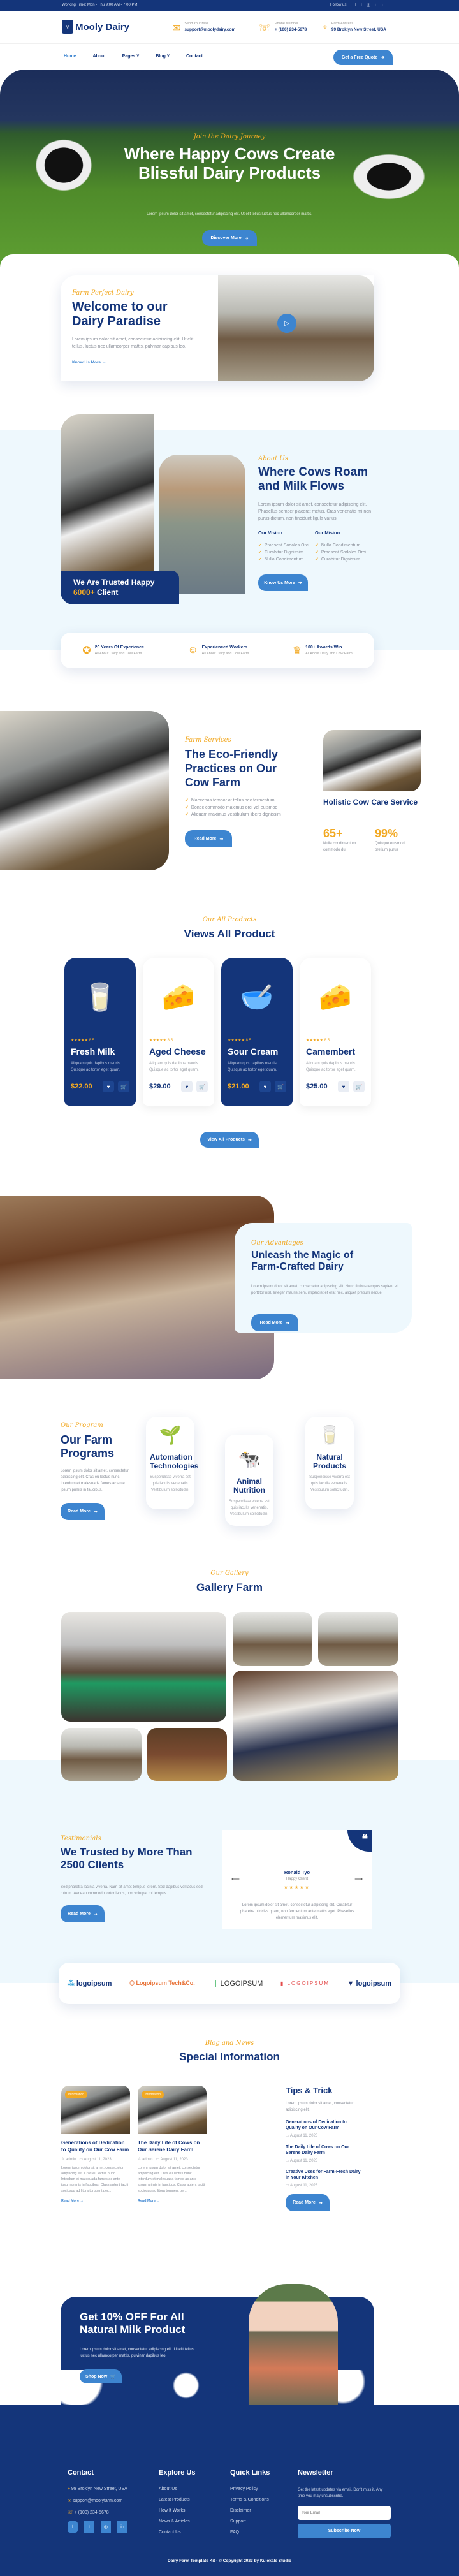 The height and width of the screenshot is (2576, 459). What do you see at coordinates (131, 56) in the screenshot?
I see `nav-pages: Pages ˅` at bounding box center [131, 56].